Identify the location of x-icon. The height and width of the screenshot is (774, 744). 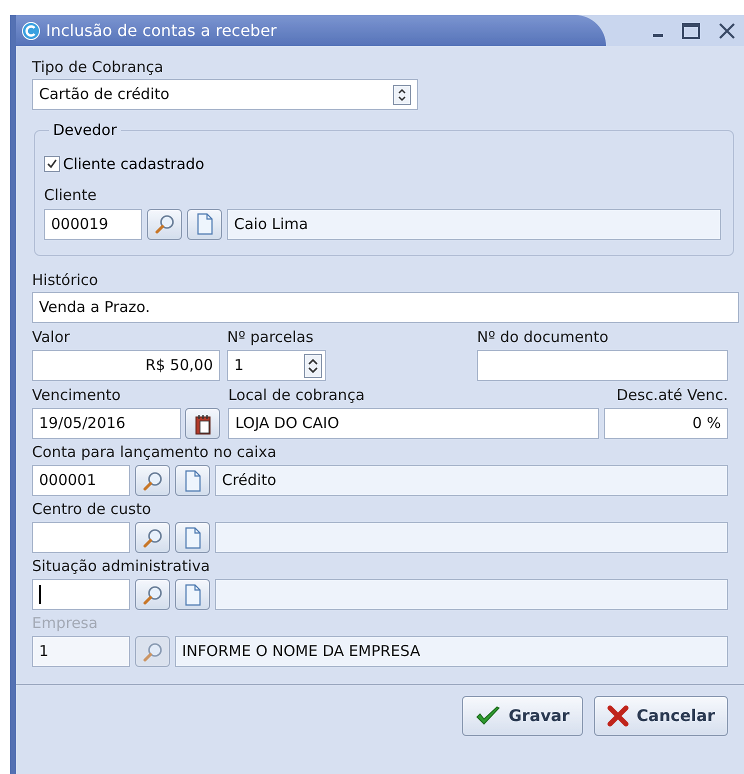
(617, 716).